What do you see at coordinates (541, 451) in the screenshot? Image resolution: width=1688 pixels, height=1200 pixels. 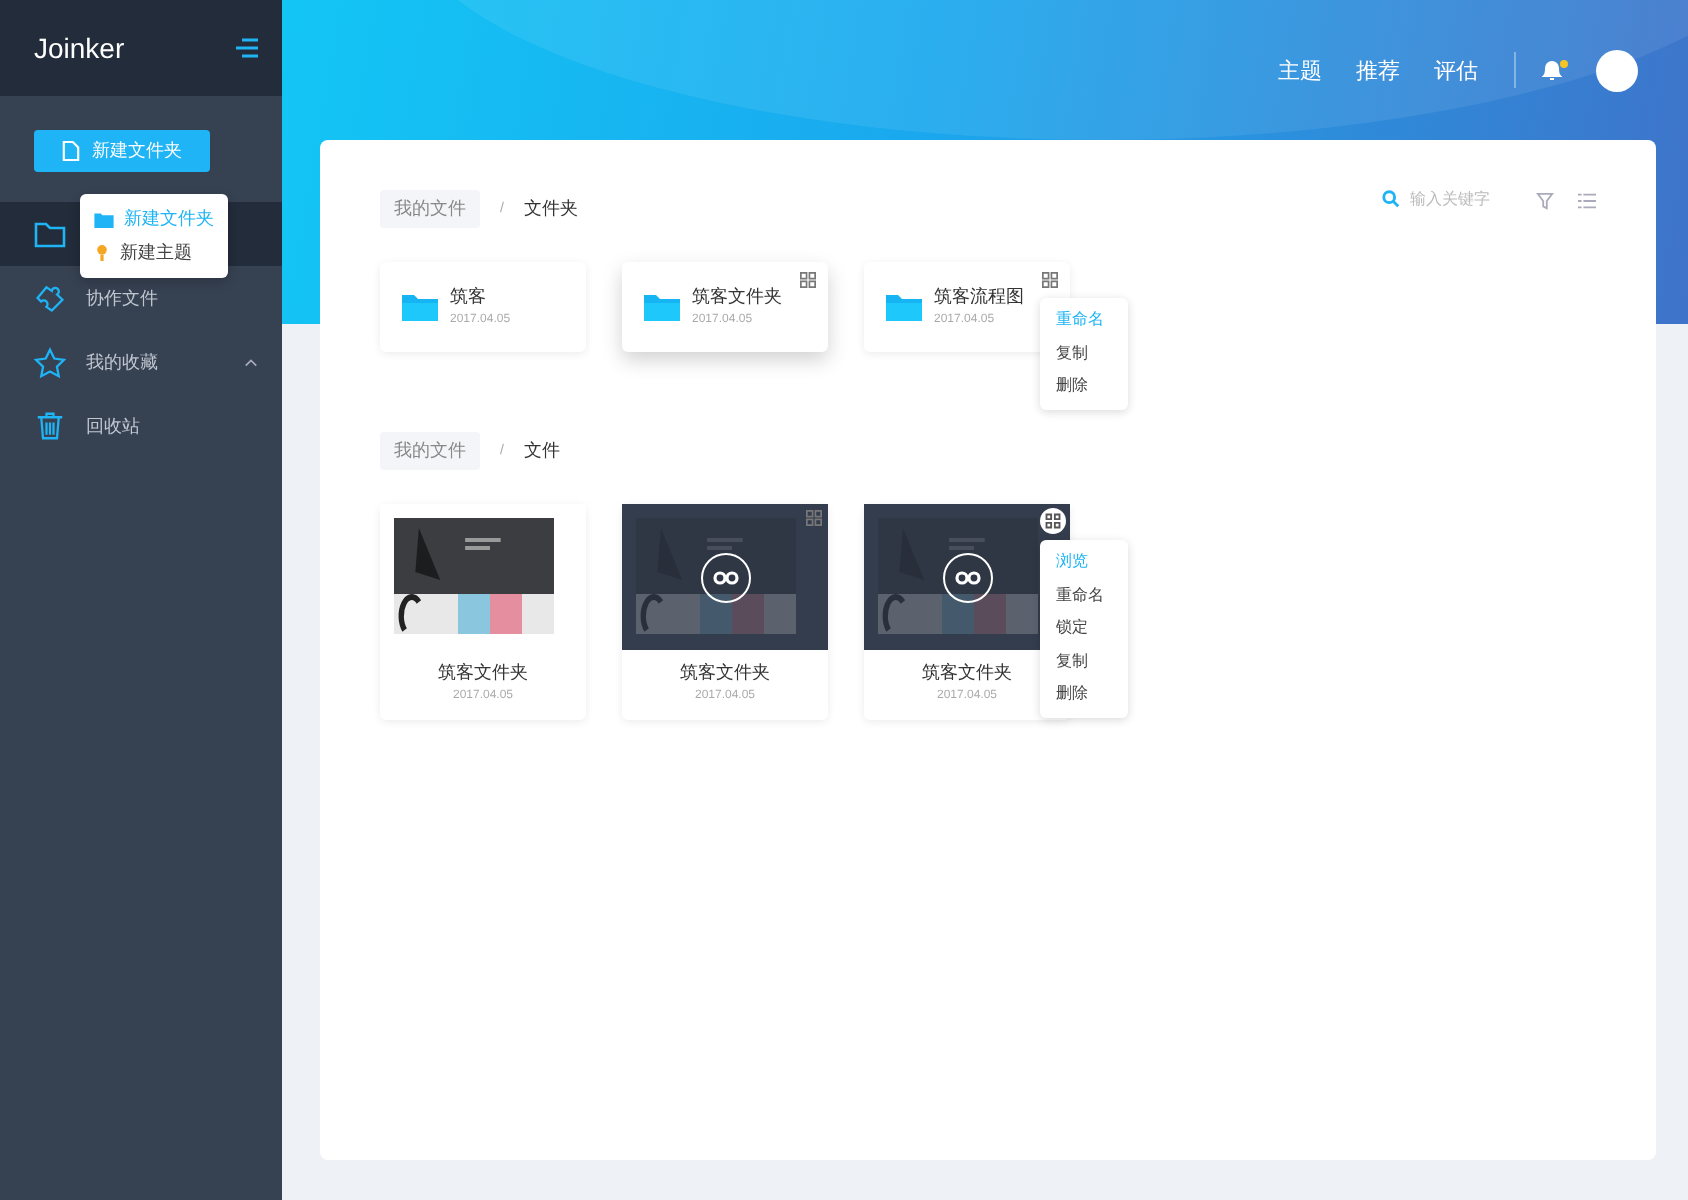 I see `breadcrumb-item: 文件` at bounding box center [541, 451].